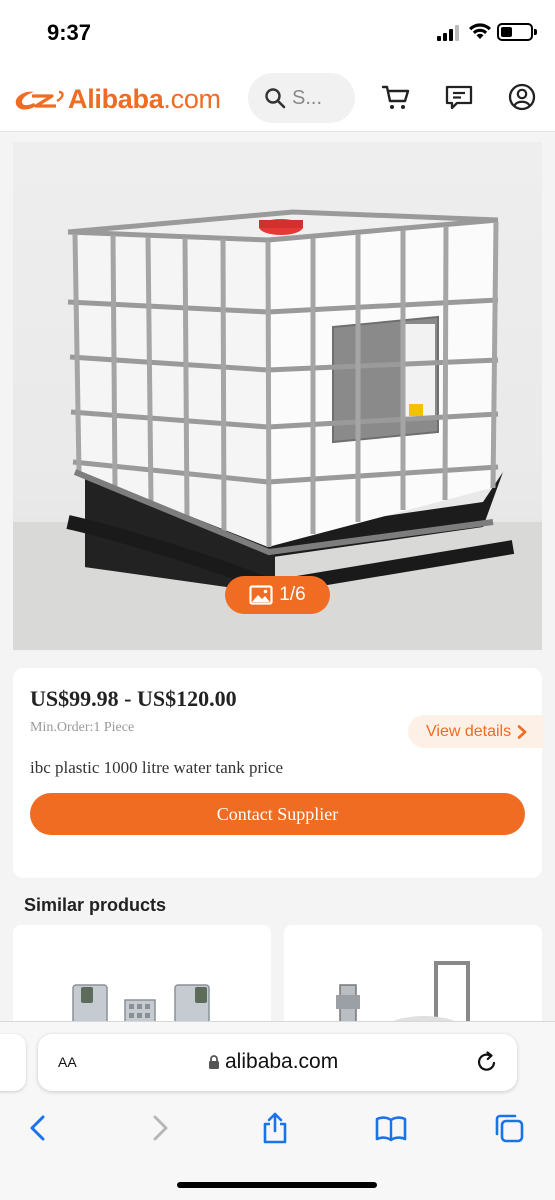  I want to click on home-indicator, so click(277, 1185).